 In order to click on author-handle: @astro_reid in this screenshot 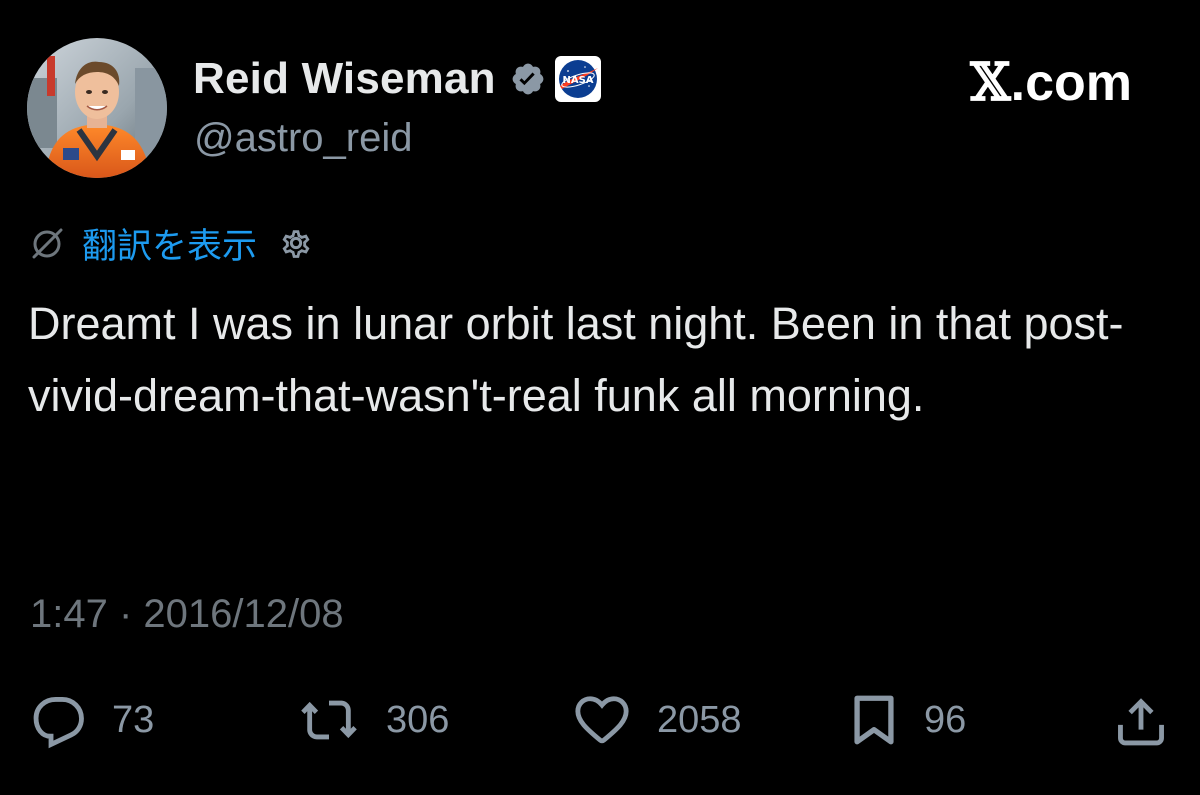, I will do `click(303, 138)`.